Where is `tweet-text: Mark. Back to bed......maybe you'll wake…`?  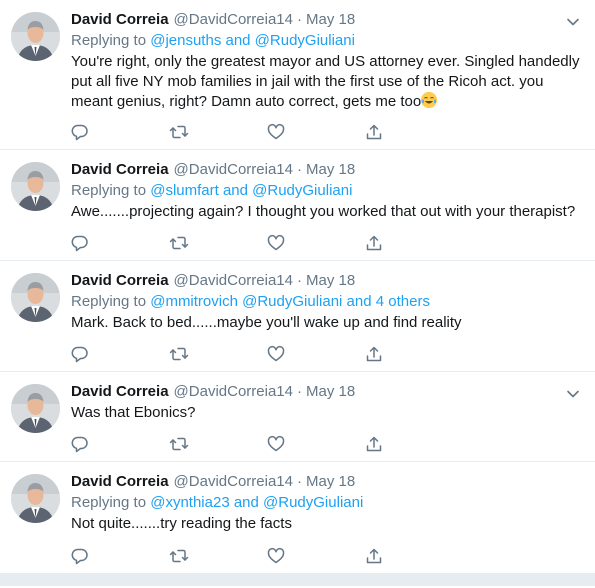
tweet-text: Mark. Back to bed......maybe you'll wake… is located at coordinates (266, 322).